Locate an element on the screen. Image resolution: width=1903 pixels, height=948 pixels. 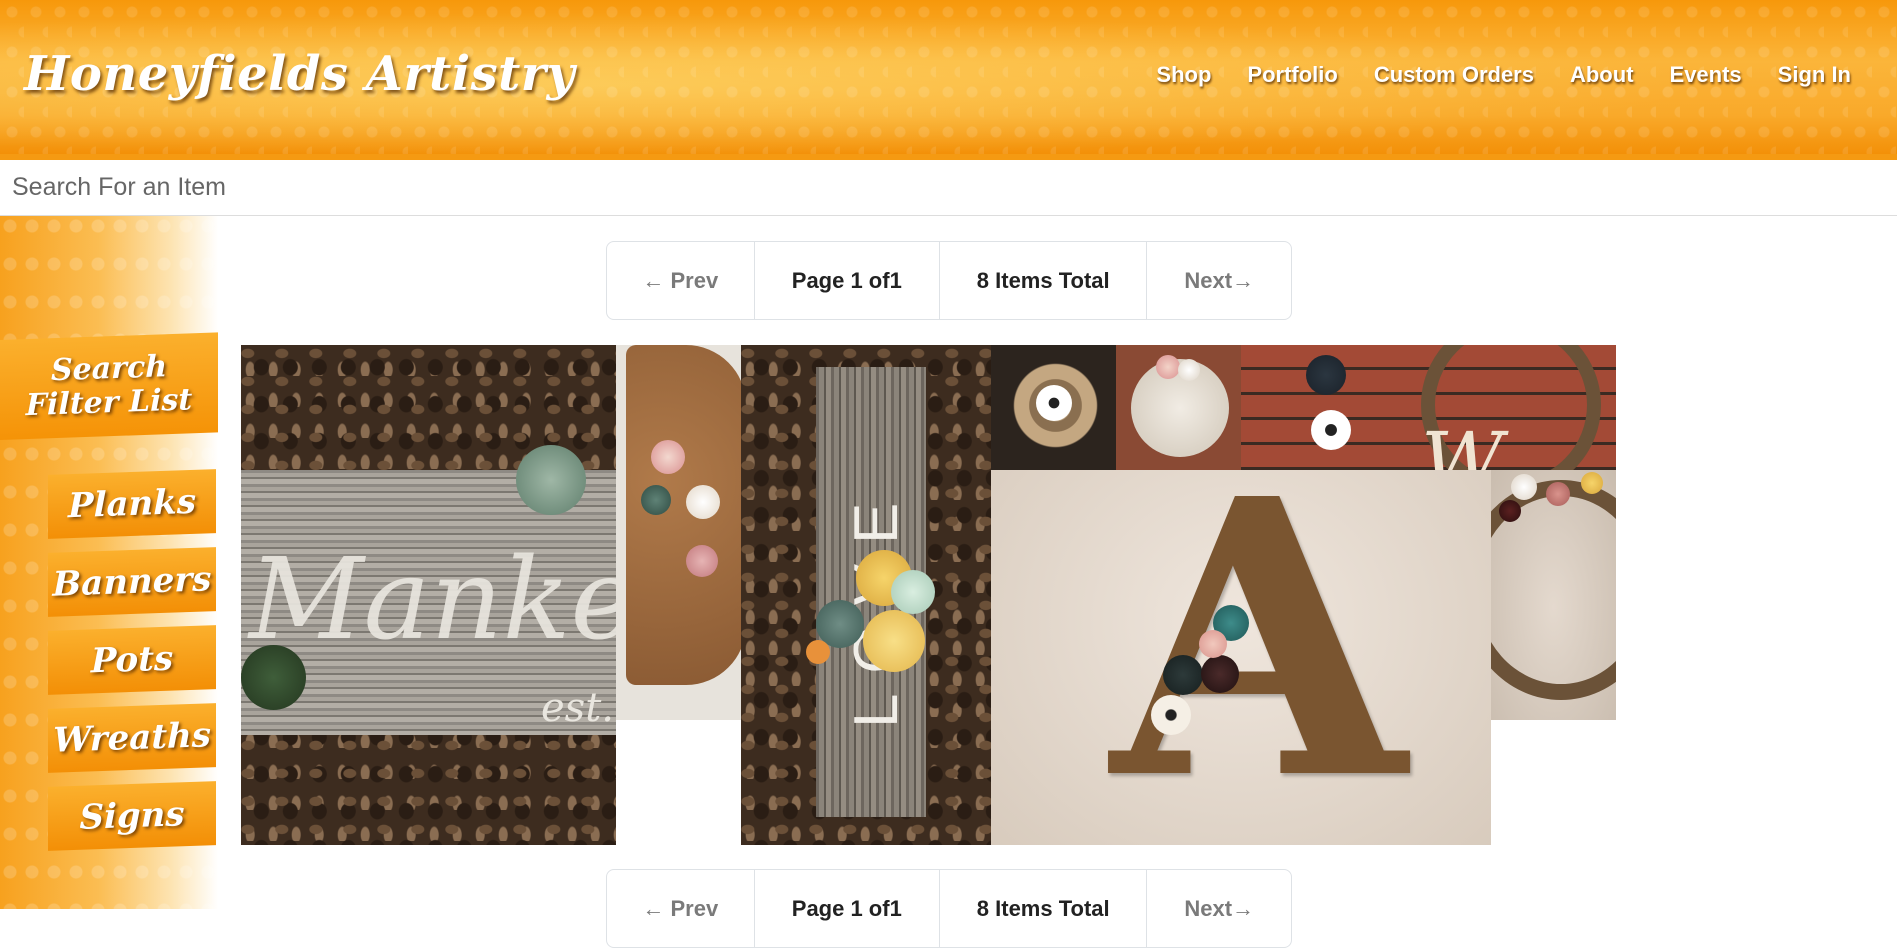
search-bar is located at coordinates (948, 188).